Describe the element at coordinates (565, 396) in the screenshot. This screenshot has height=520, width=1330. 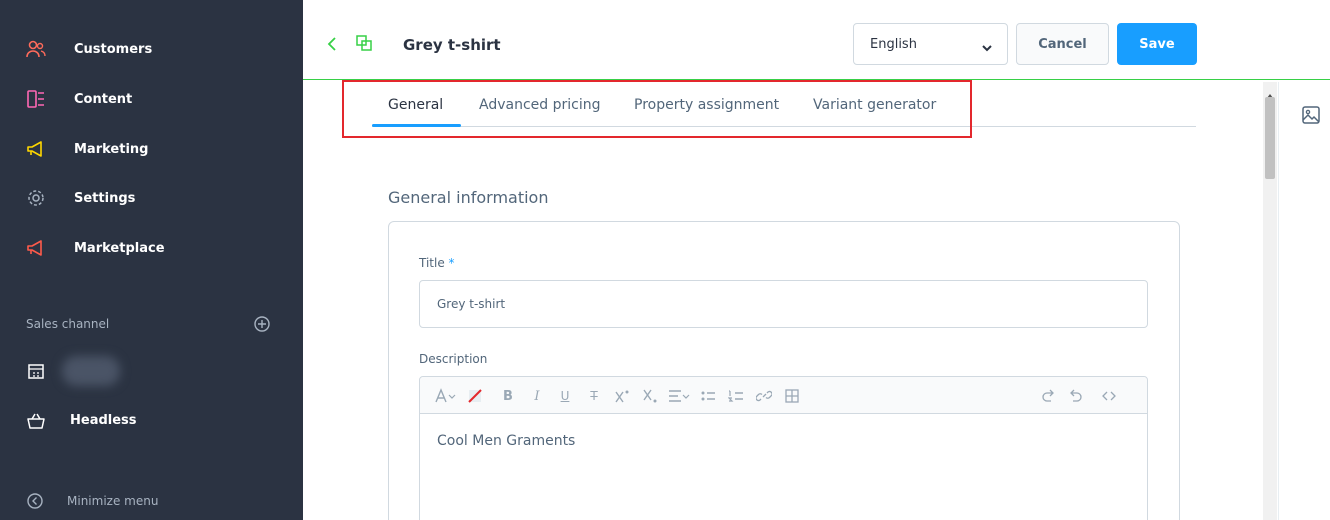
I see `underline-icon: U` at that location.